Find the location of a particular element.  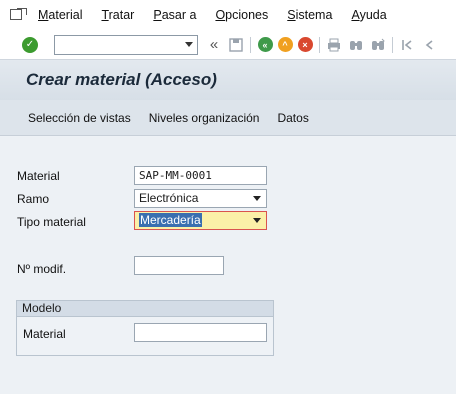

back-icon: « is located at coordinates (265, 45).